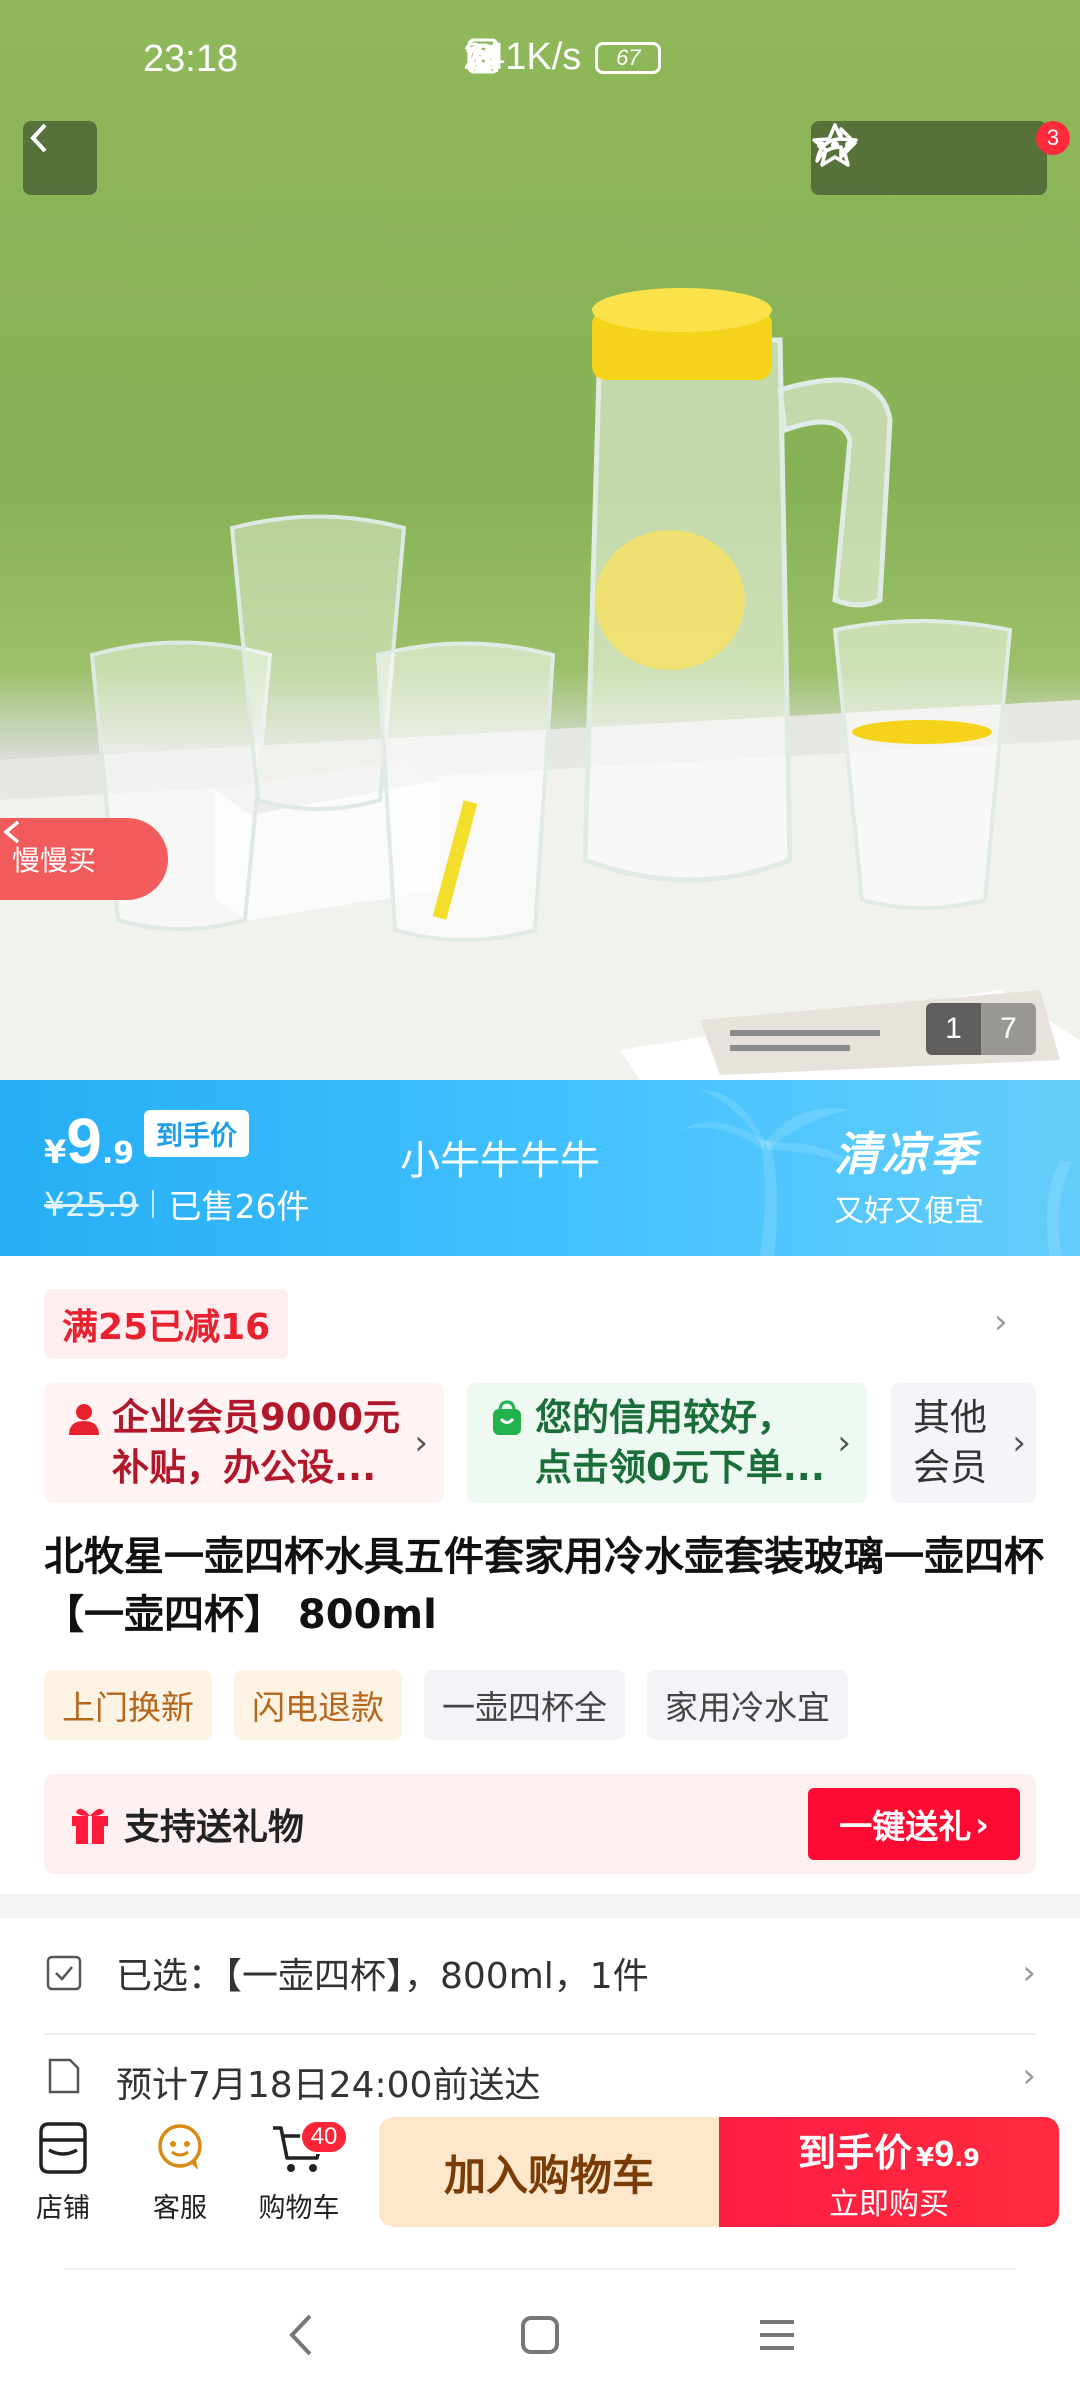  I want to click on service-tags: 上门换新 闪电退款 一壶四杯全 家用冷水宜, so click(446, 1705).